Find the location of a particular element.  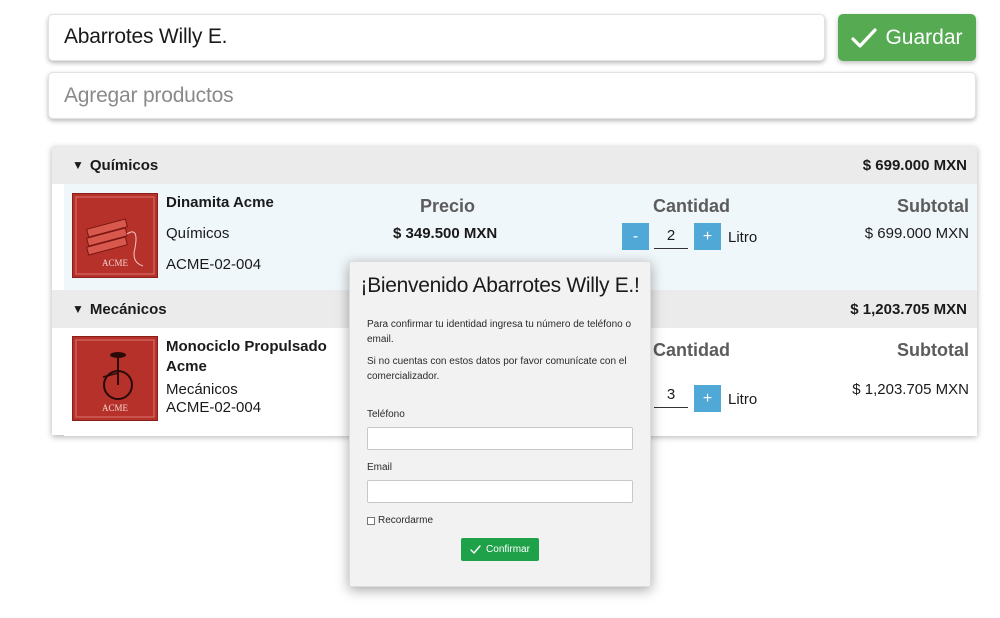

save-button-label: Guardar is located at coordinates (924, 37).